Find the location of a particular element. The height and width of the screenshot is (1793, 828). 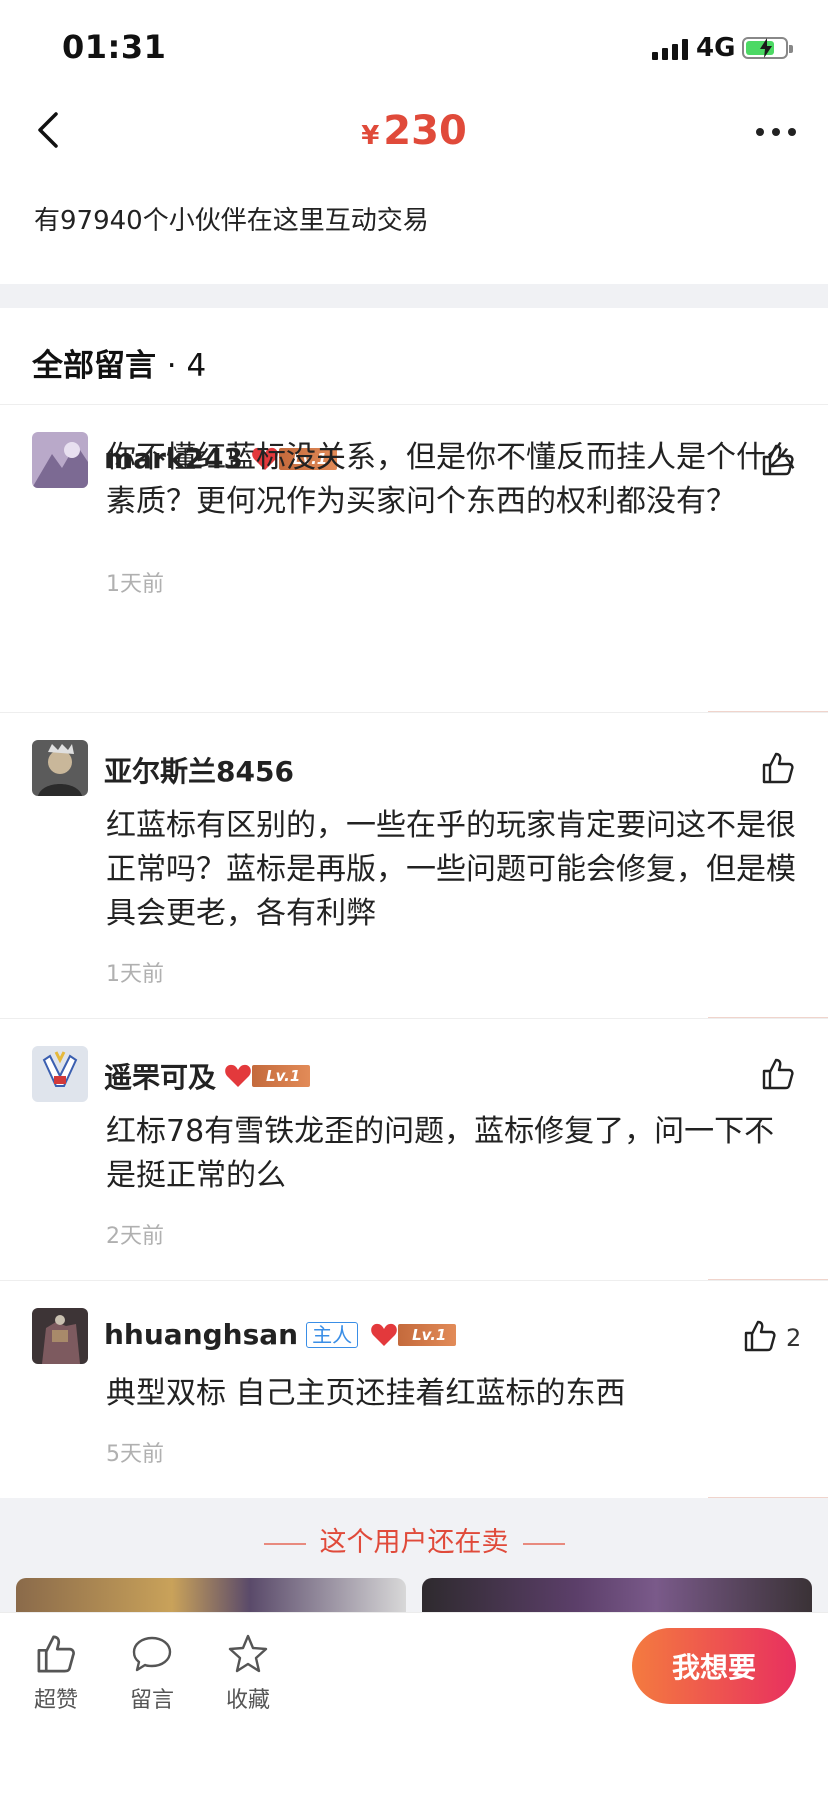

favorite-label: 收藏 is located at coordinates (247, 1700).